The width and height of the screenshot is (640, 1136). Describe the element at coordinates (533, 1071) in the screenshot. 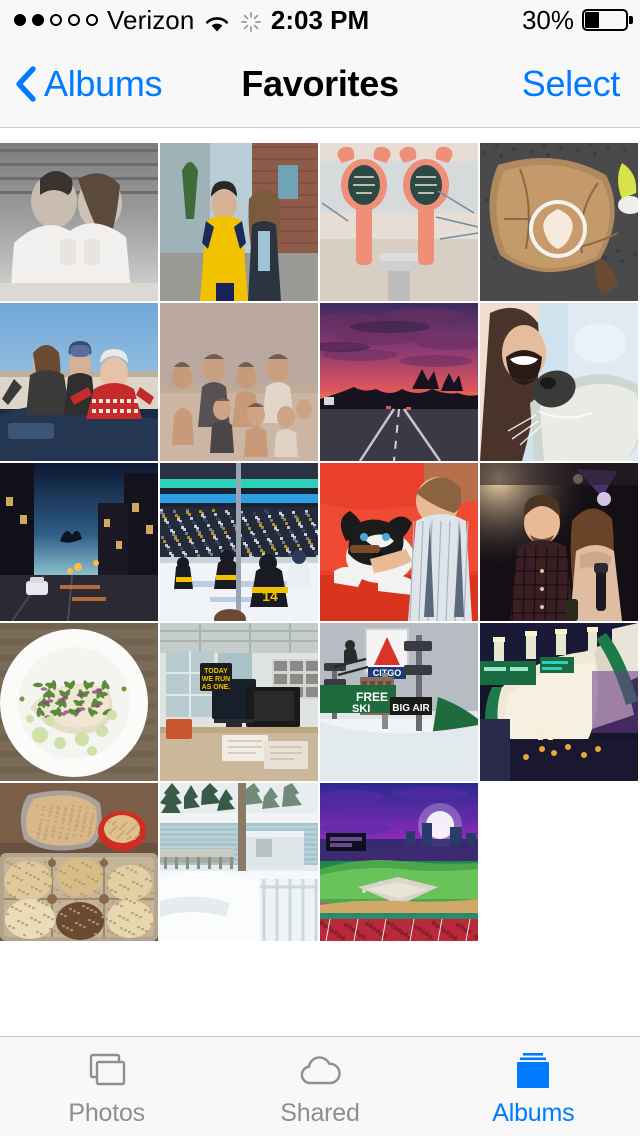

I see `albums-book-icon` at that location.